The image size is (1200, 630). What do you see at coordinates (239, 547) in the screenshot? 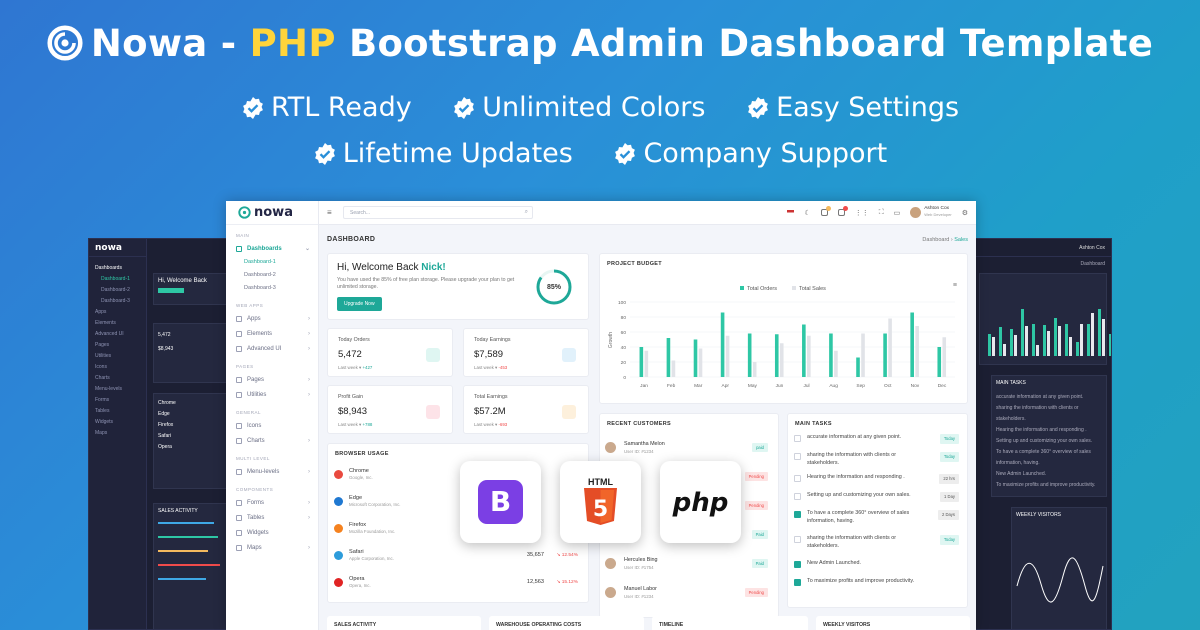
I see `map-icon` at bounding box center [239, 547].